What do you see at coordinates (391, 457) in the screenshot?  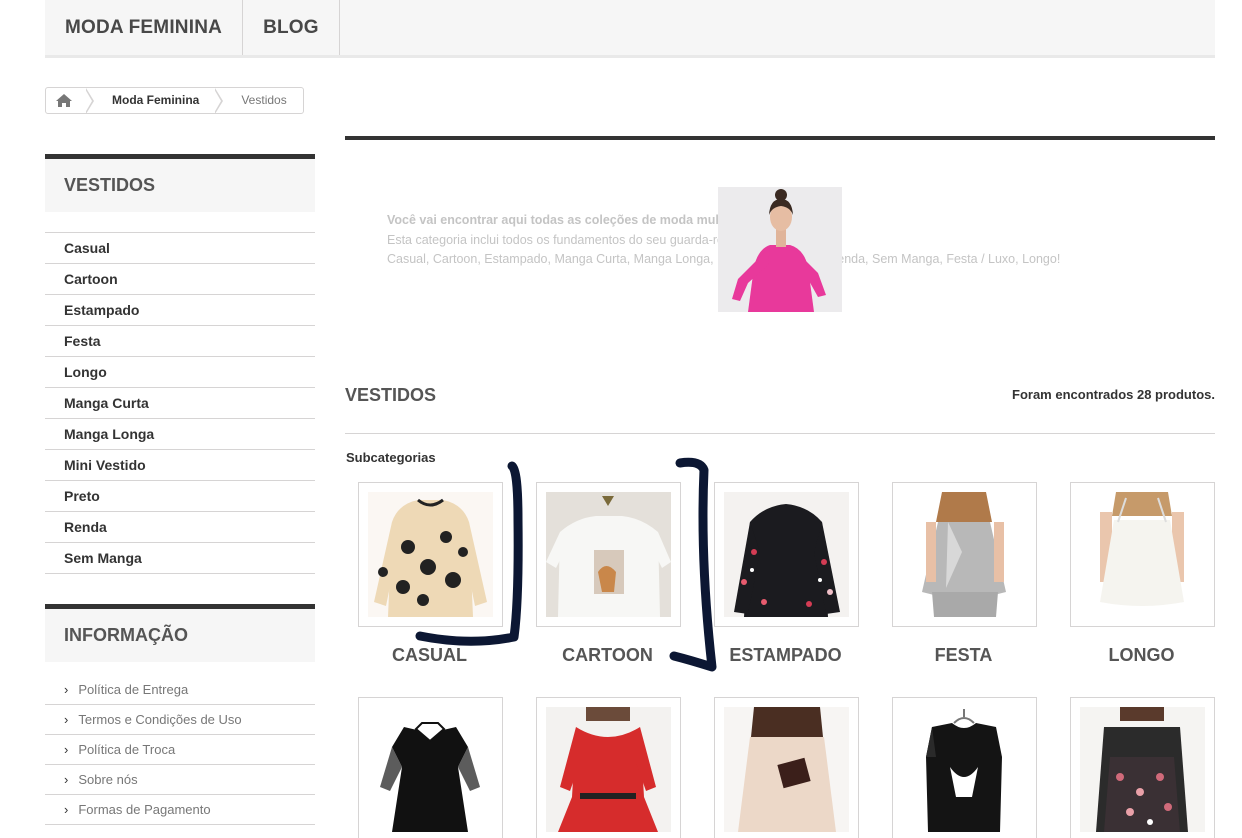 I see `subcategories-label: Subcategorias` at bounding box center [391, 457].